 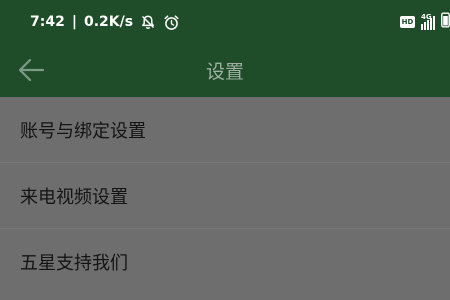 What do you see at coordinates (74, 197) in the screenshot?
I see `settings-item-label: 来电视频设置` at bounding box center [74, 197].